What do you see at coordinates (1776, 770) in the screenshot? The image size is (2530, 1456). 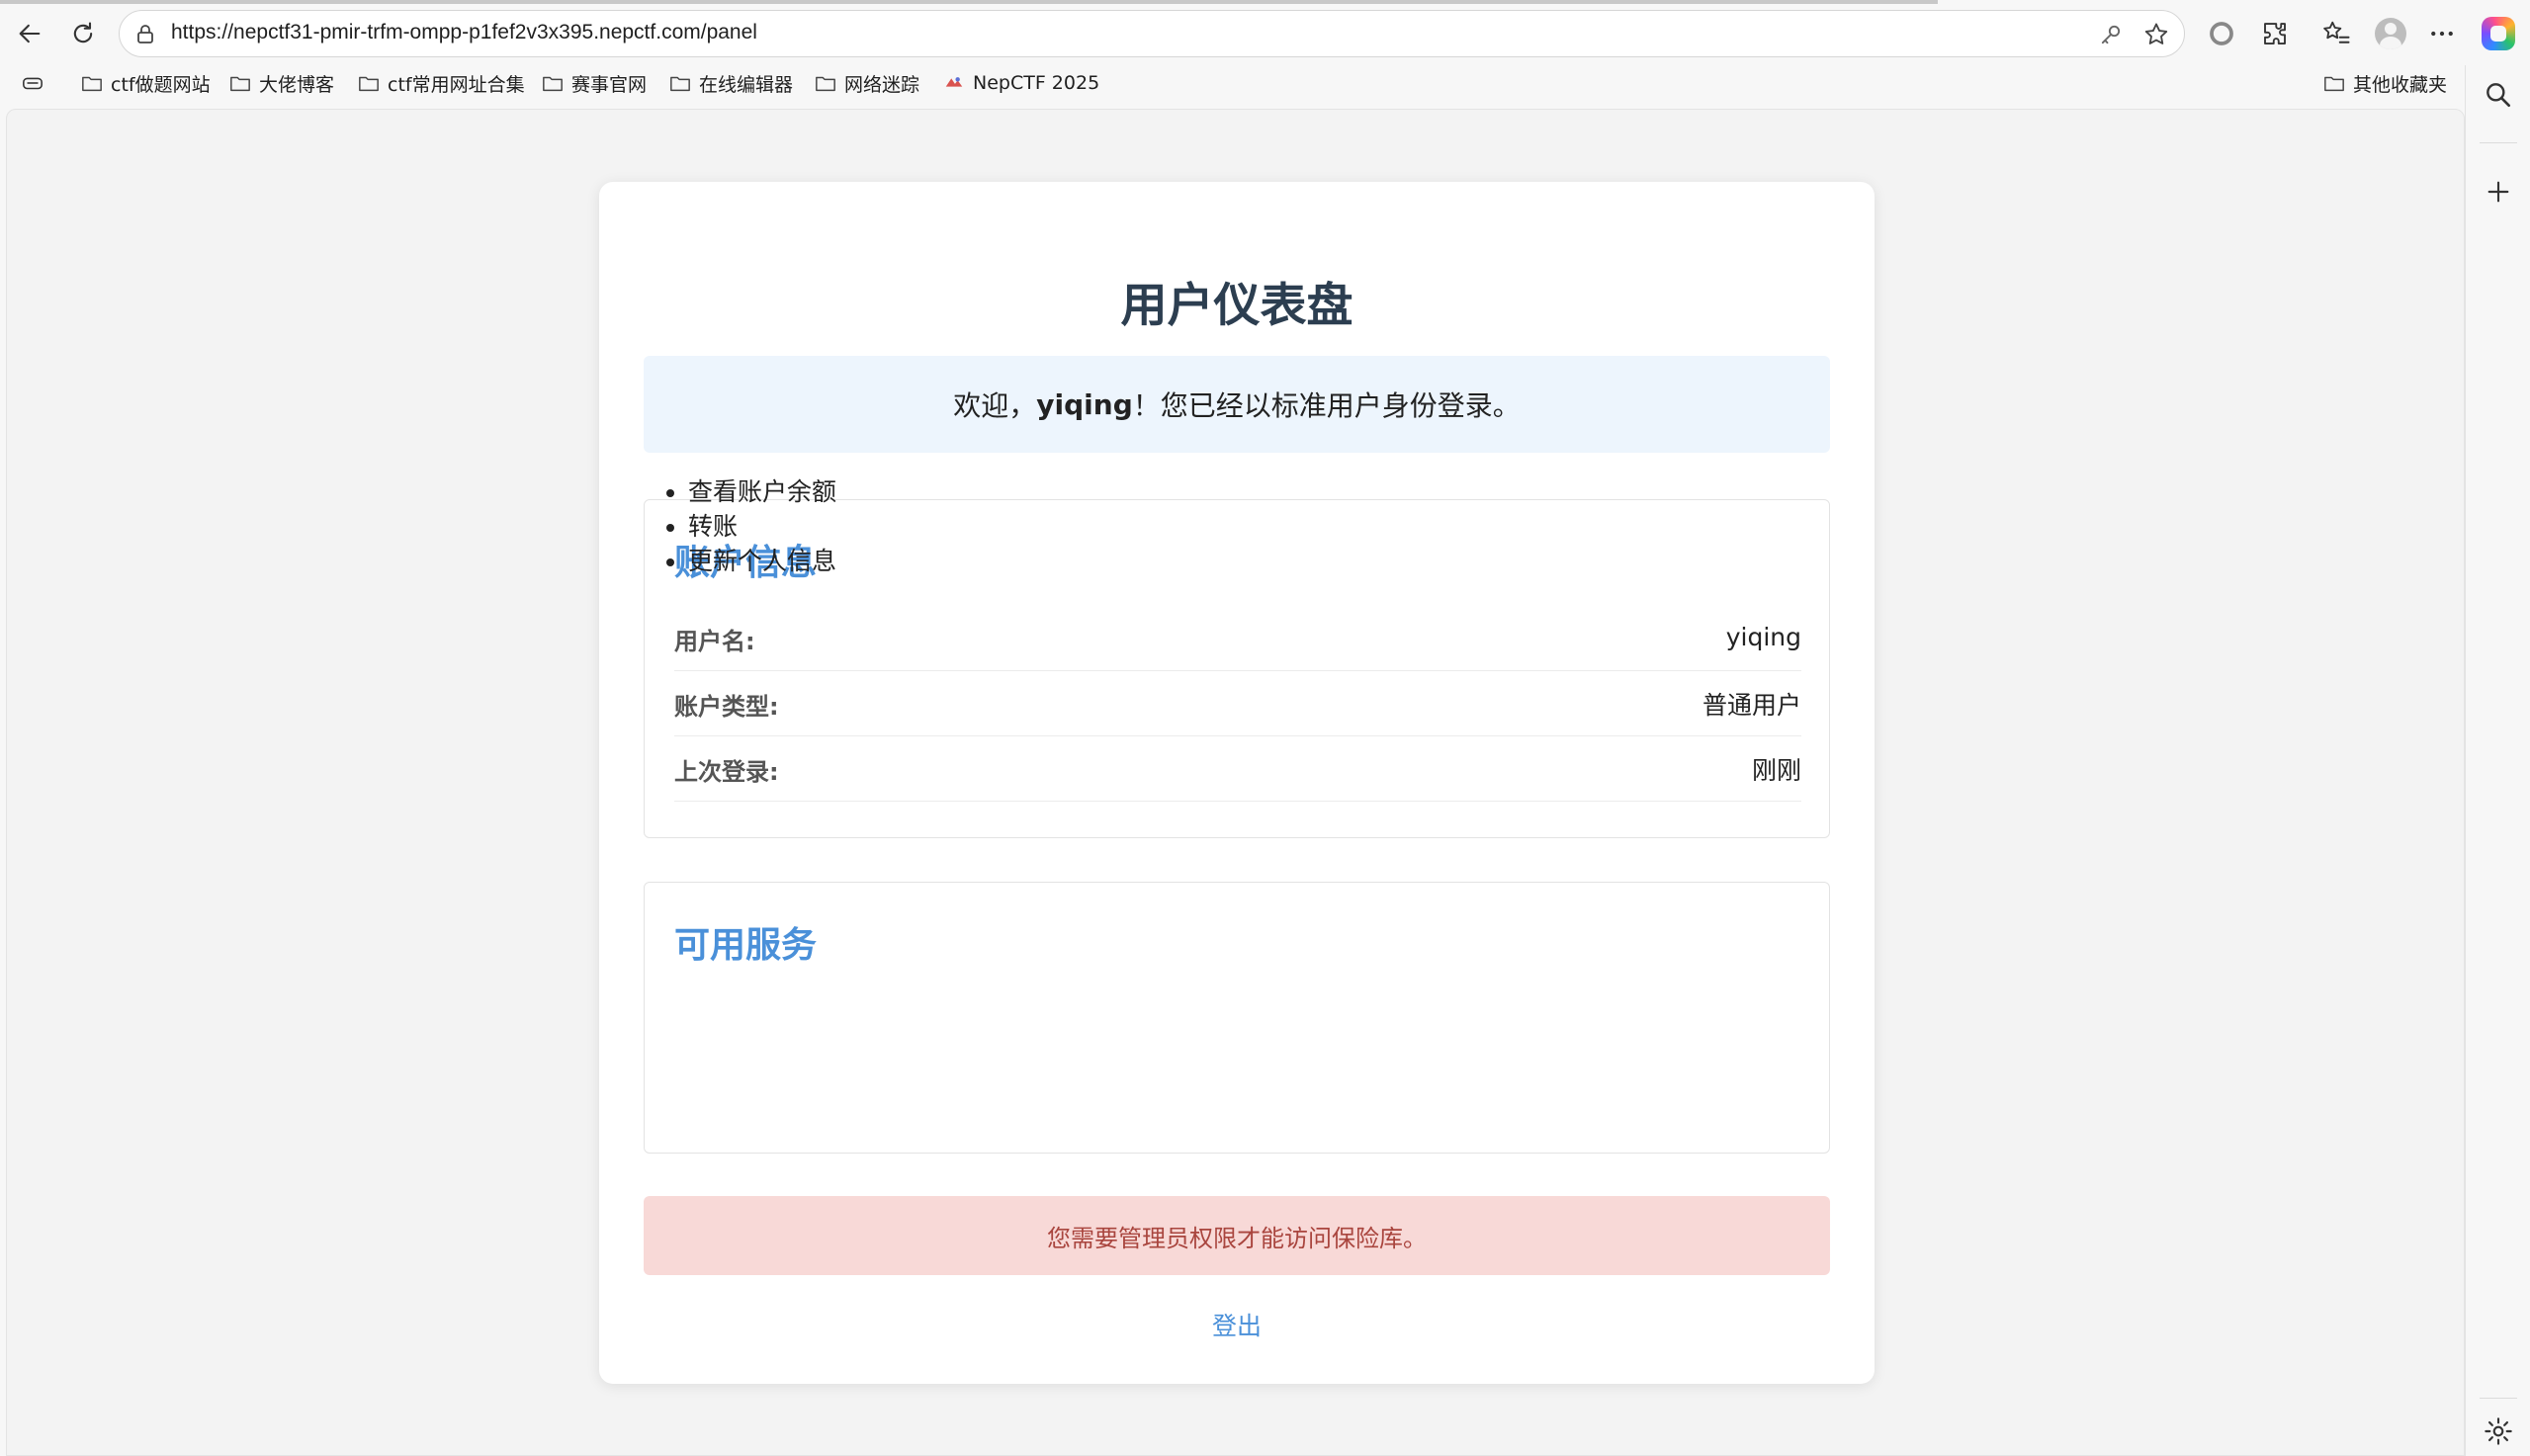 I see `info-value: 刚刚` at bounding box center [1776, 770].